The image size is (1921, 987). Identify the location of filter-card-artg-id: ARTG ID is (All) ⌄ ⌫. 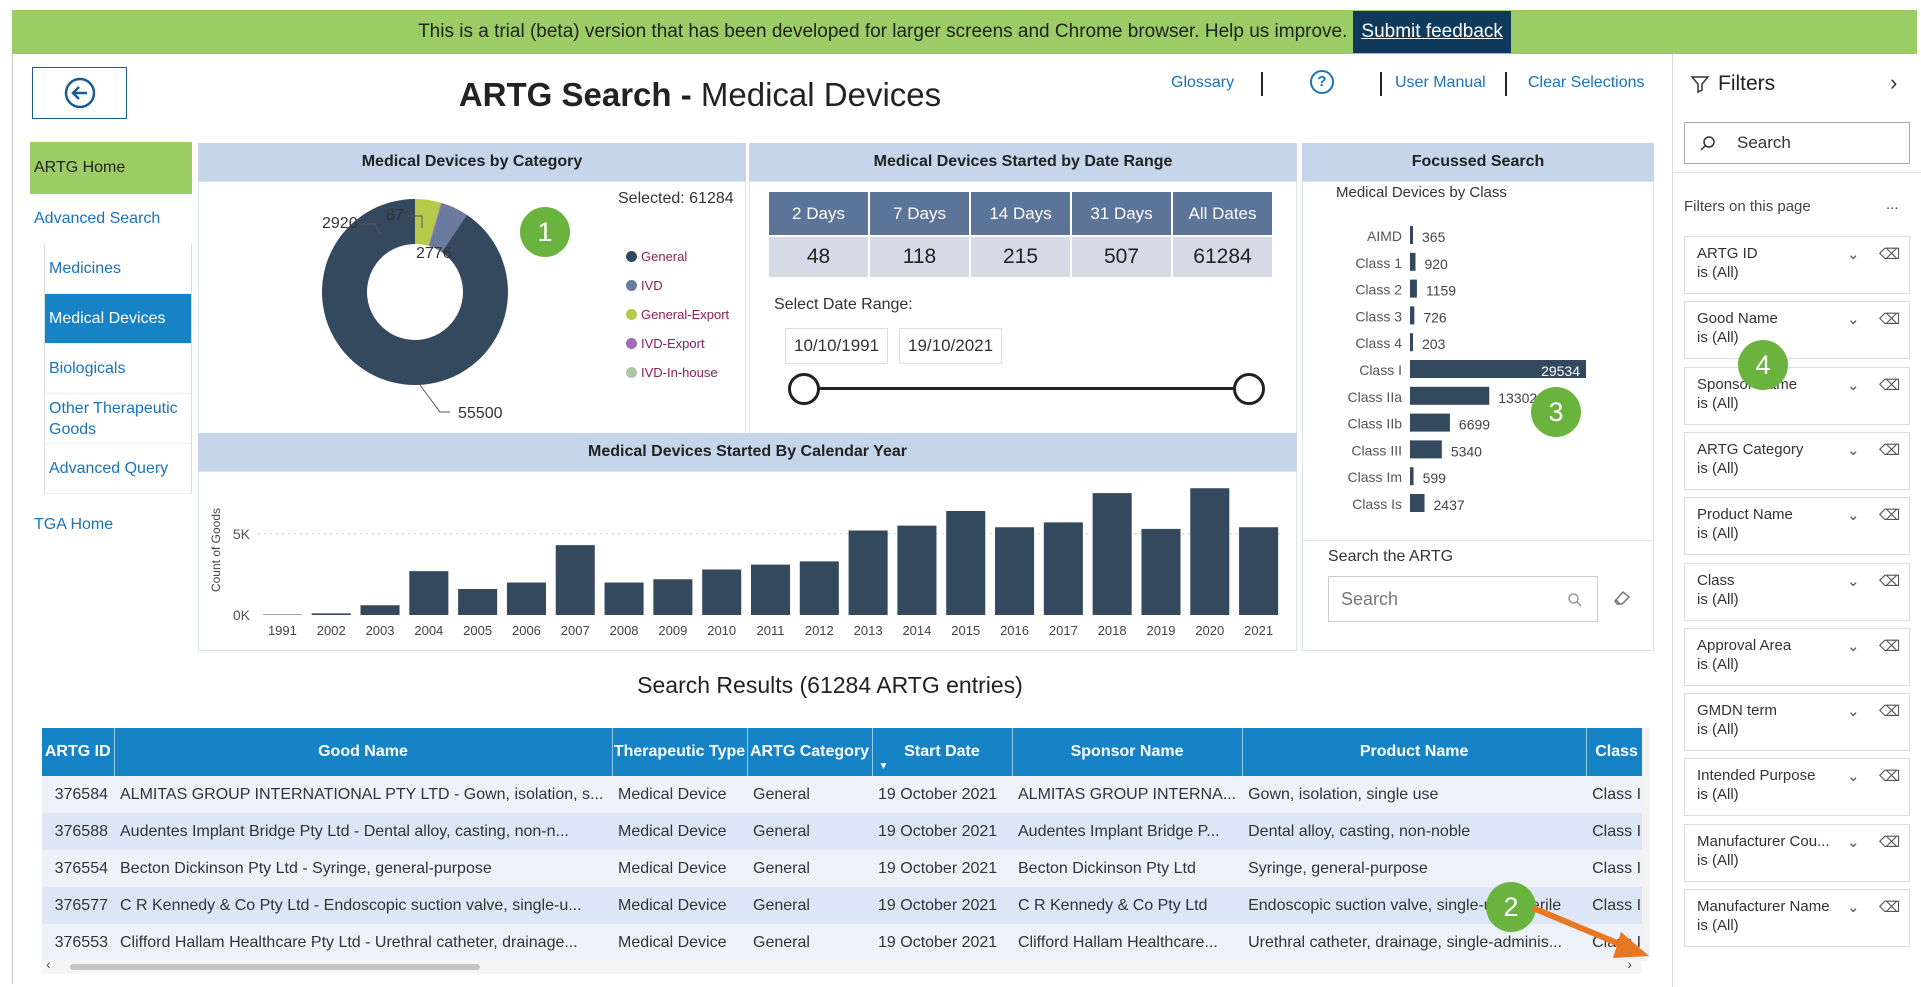
(1797, 265).